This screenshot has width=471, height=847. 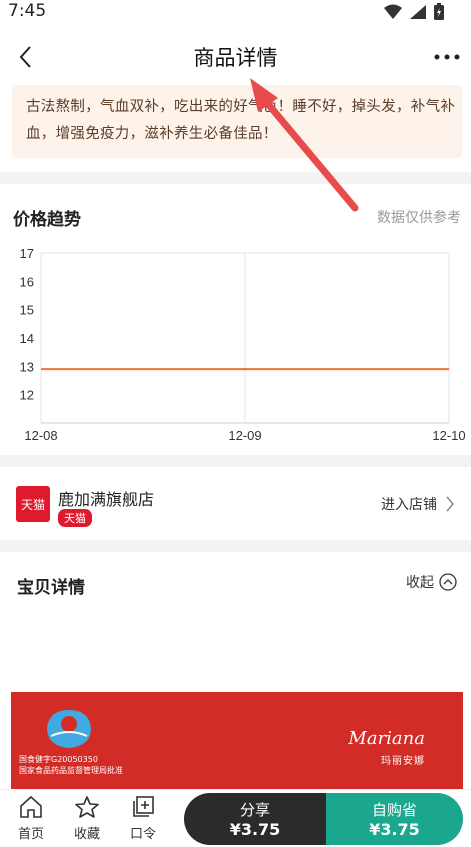 I want to click on share-button: 分享 ¥3.75, so click(x=255, y=819).